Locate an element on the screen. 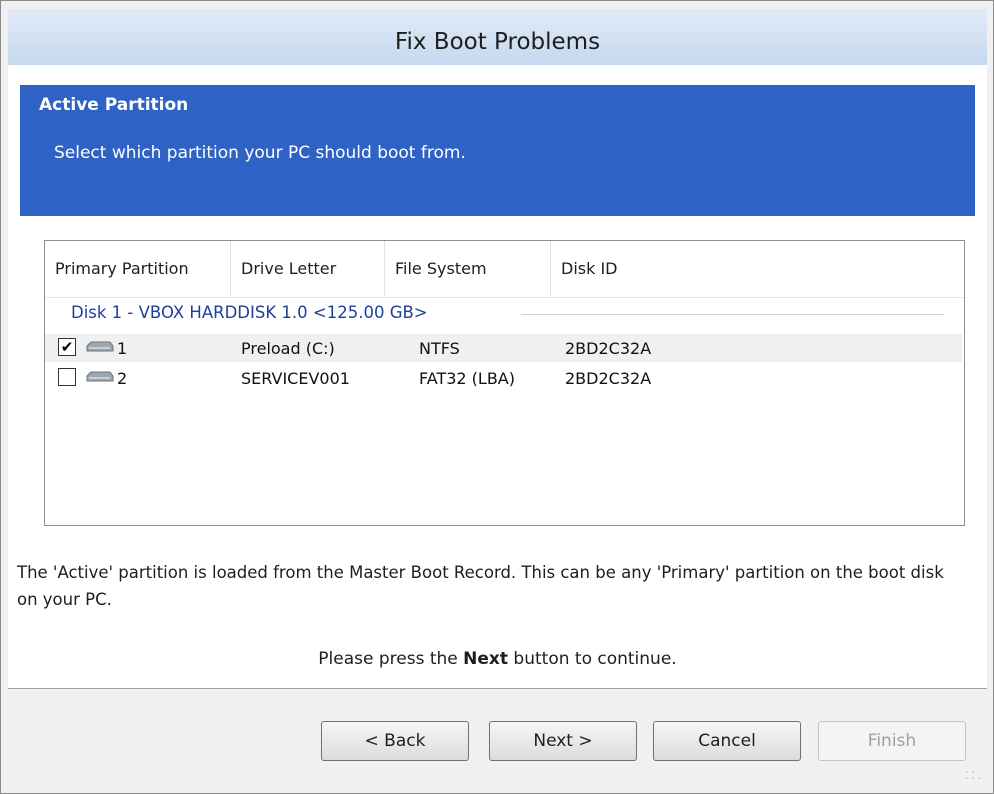 The width and height of the screenshot is (994, 794). finish-button: Finish is located at coordinates (892, 741).